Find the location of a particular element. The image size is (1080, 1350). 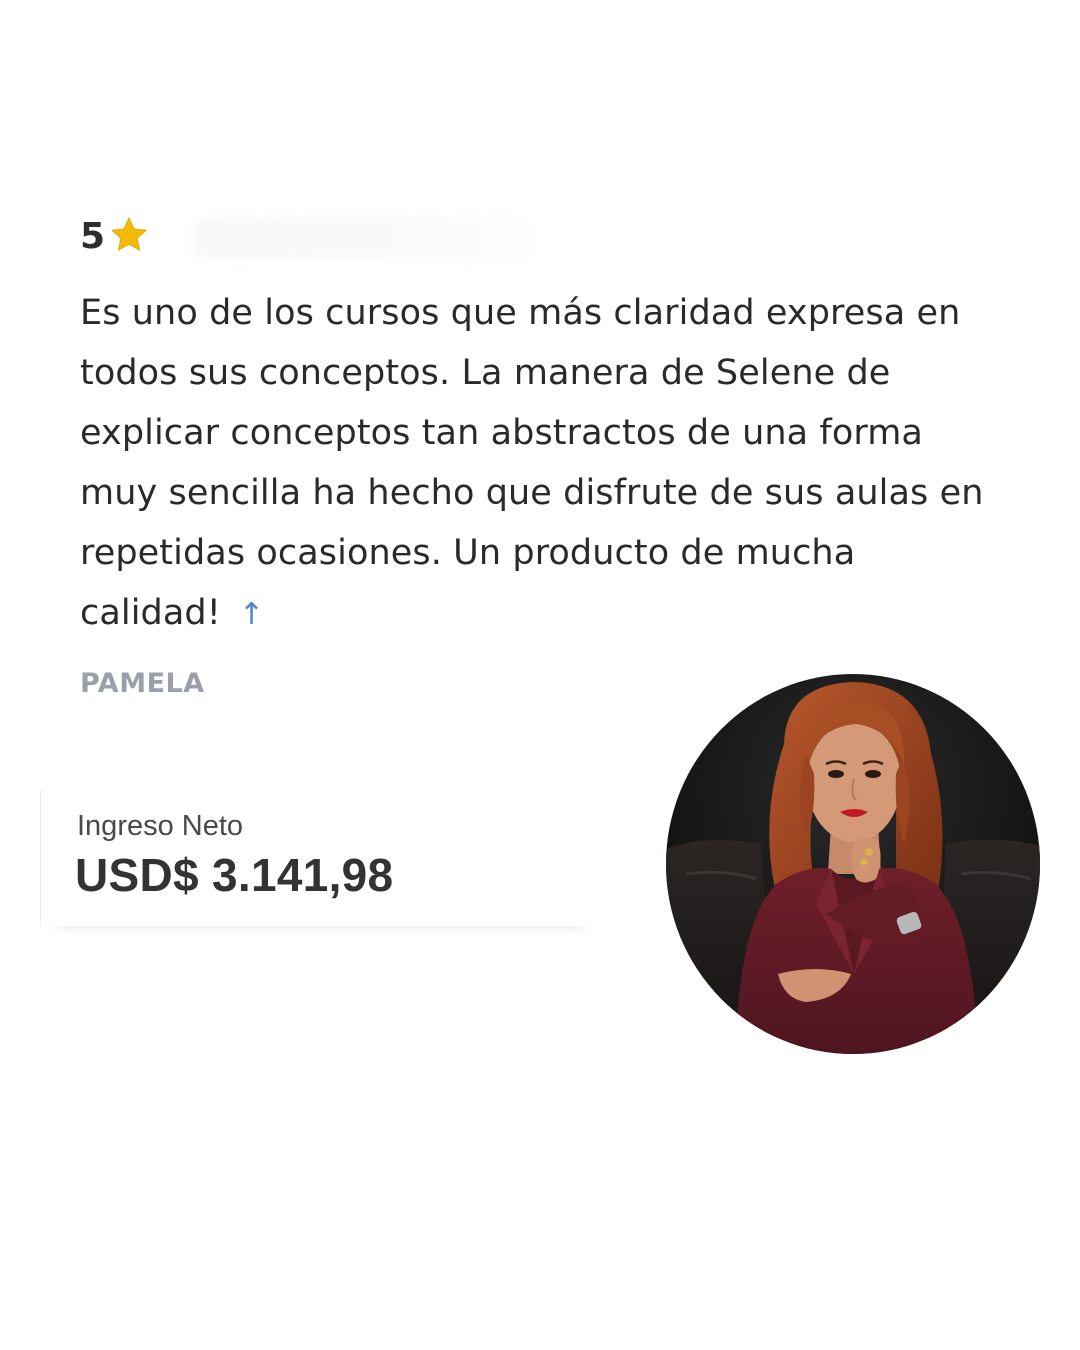

review-rating: 5 is located at coordinates (114, 237).